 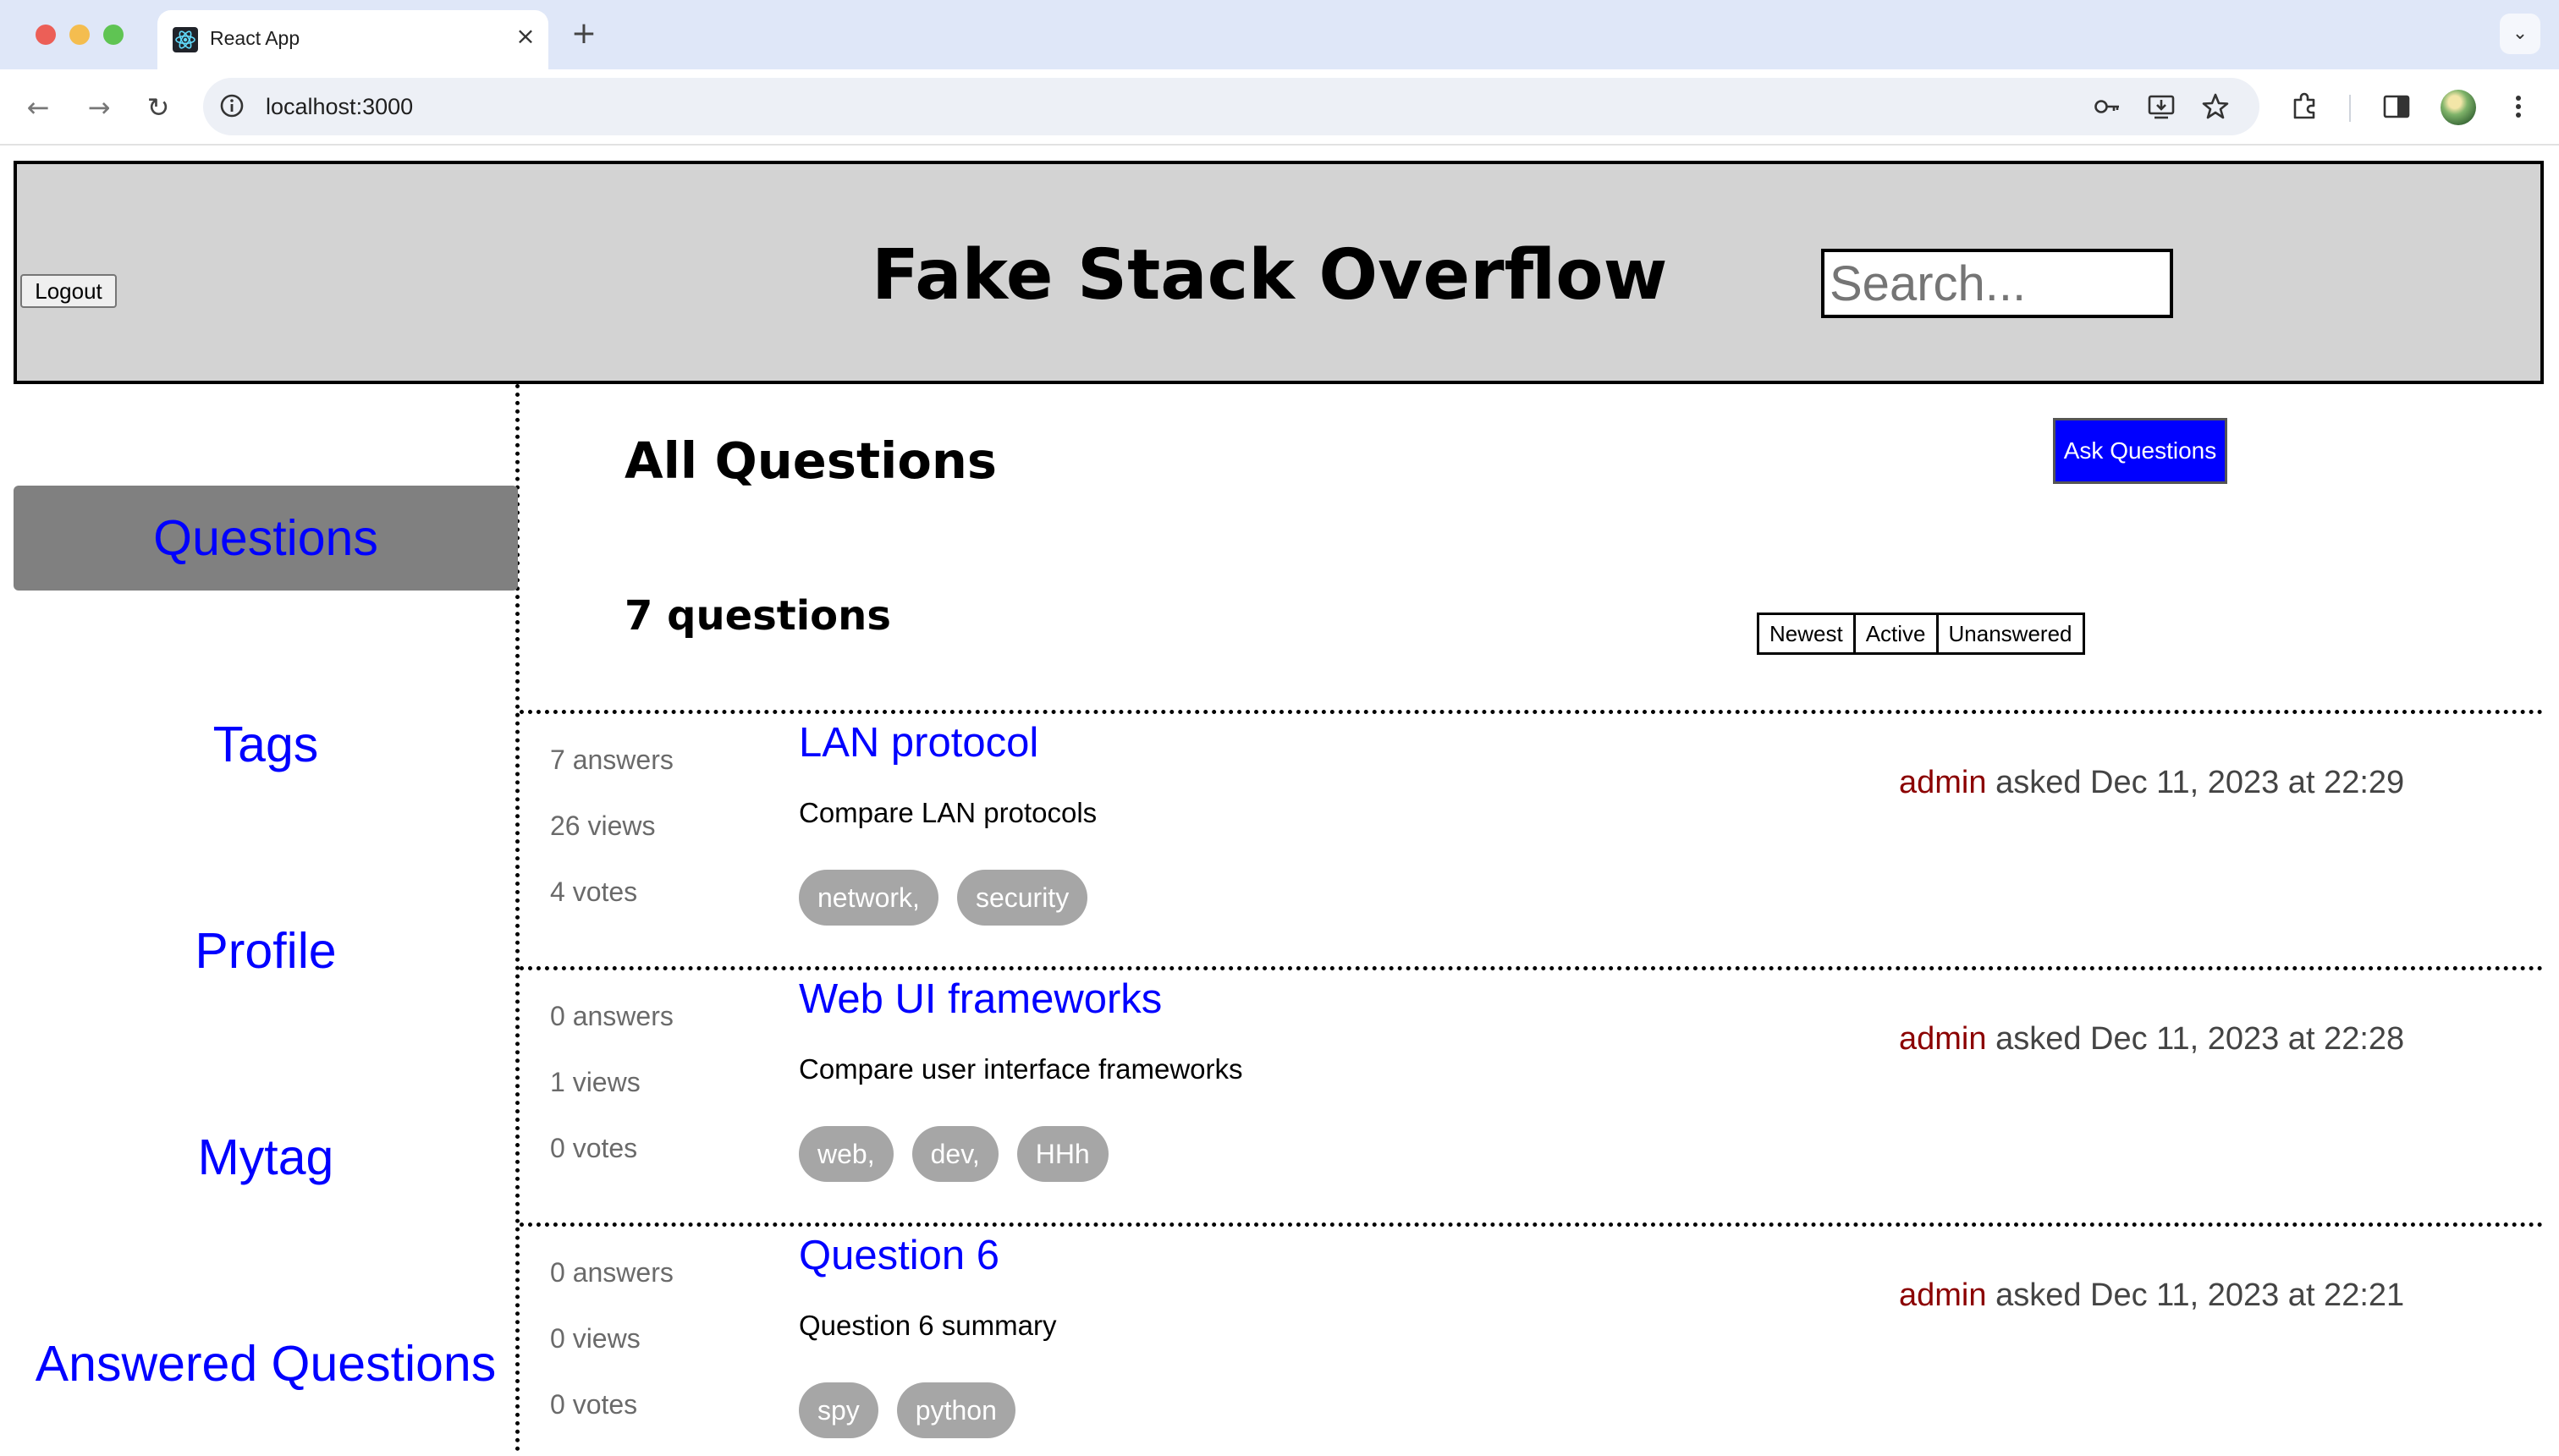 What do you see at coordinates (255, 38) in the screenshot?
I see `tab-title: React App` at bounding box center [255, 38].